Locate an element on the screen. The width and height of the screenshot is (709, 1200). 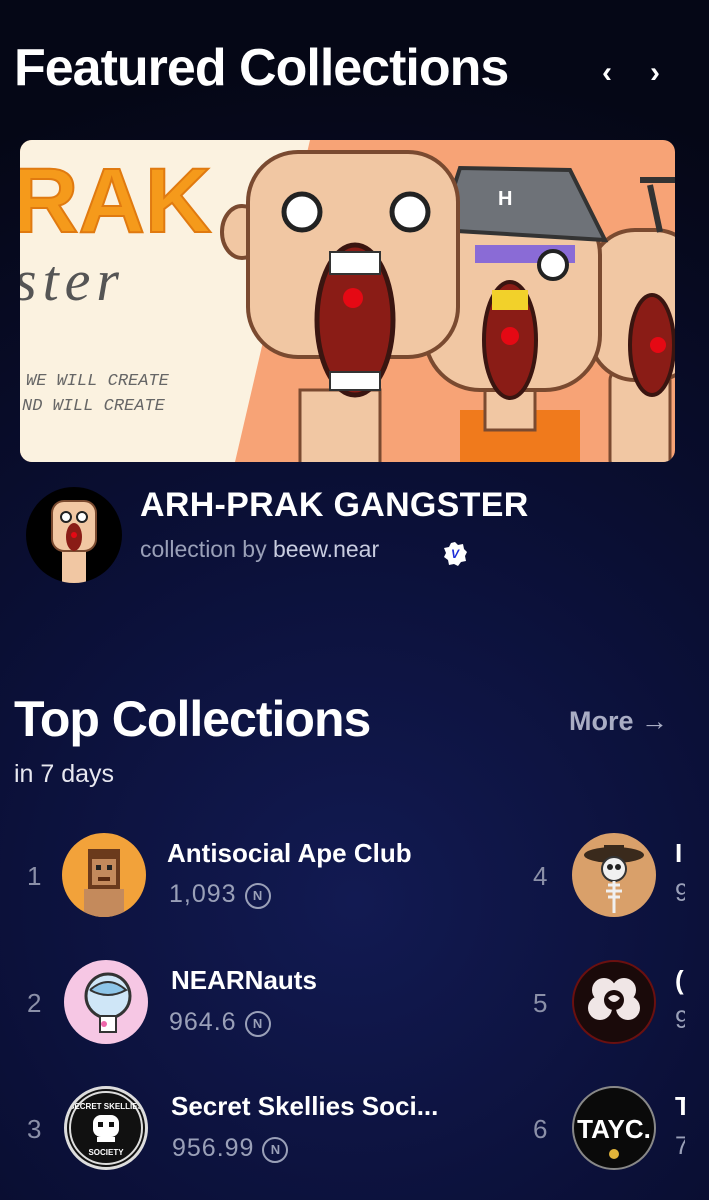
collection-name-2: NEARNauts is located at coordinates (244, 980).